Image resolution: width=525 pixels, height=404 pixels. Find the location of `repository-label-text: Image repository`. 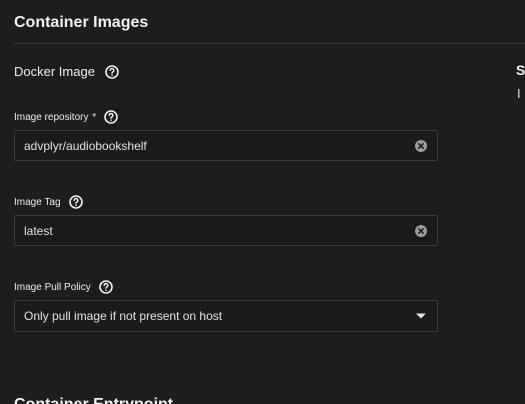

repository-label-text: Image repository is located at coordinates (51, 117).